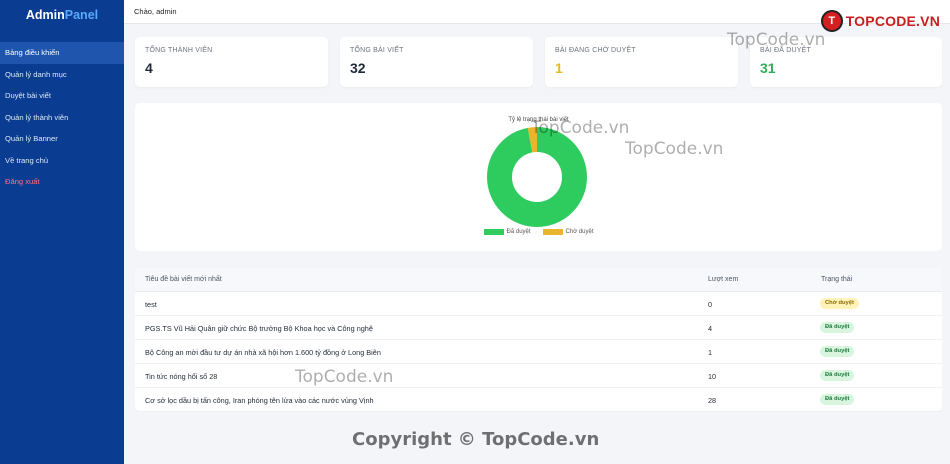 Image resolution: width=950 pixels, height=464 pixels. Describe the element at coordinates (710, 352) in the screenshot. I see `post-views: 1` at that location.